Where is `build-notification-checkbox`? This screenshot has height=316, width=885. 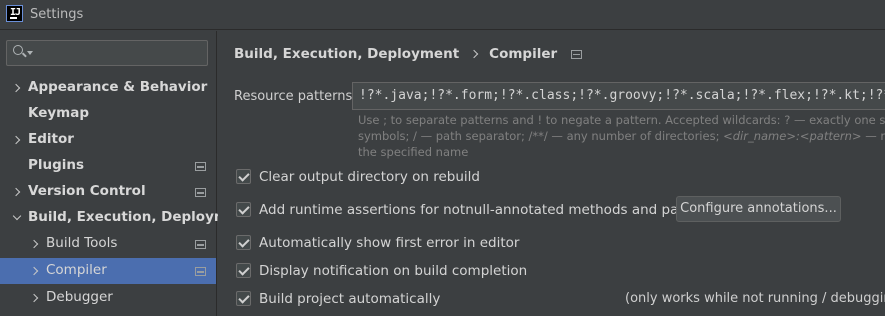
build-notification-checkbox is located at coordinates (243, 270).